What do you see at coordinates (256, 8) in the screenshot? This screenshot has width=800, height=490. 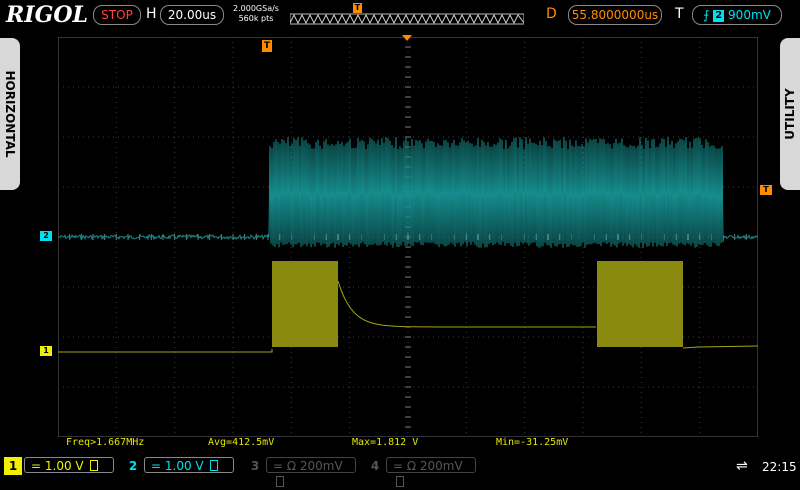 I see `sample-rate: 2.000GSa/s` at bounding box center [256, 8].